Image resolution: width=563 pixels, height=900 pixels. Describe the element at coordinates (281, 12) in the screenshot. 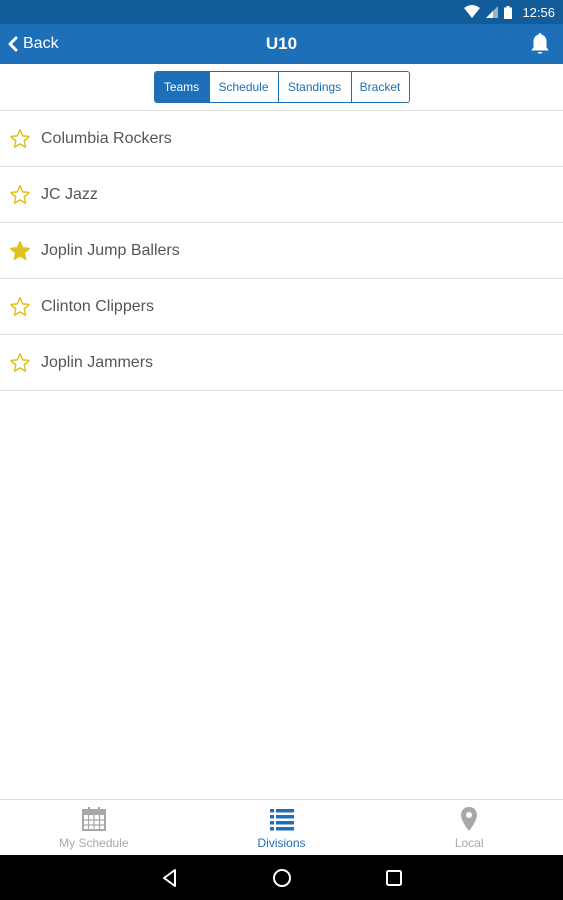

I see `status-bar: 12:56` at that location.